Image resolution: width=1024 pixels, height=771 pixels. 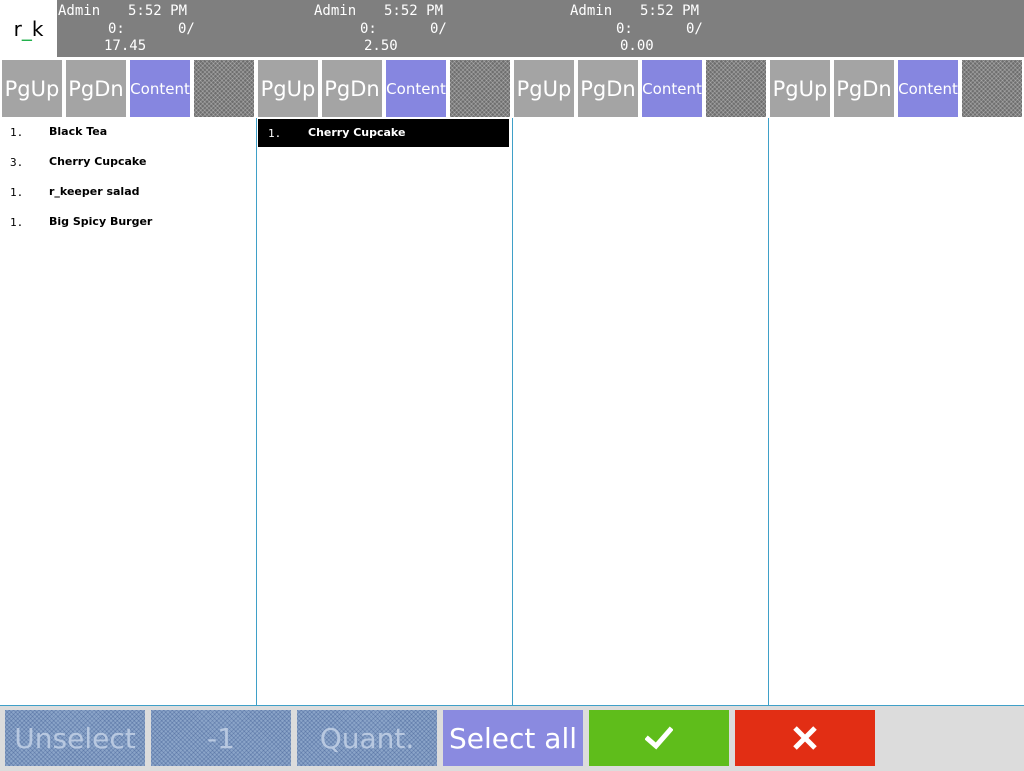 I want to click on order-item: 1. r_keeper salad, so click(x=128, y=193).